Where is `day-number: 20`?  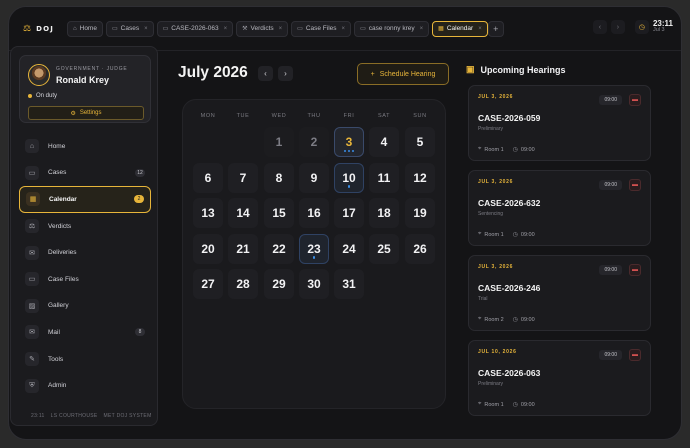 day-number: 20 is located at coordinates (208, 248).